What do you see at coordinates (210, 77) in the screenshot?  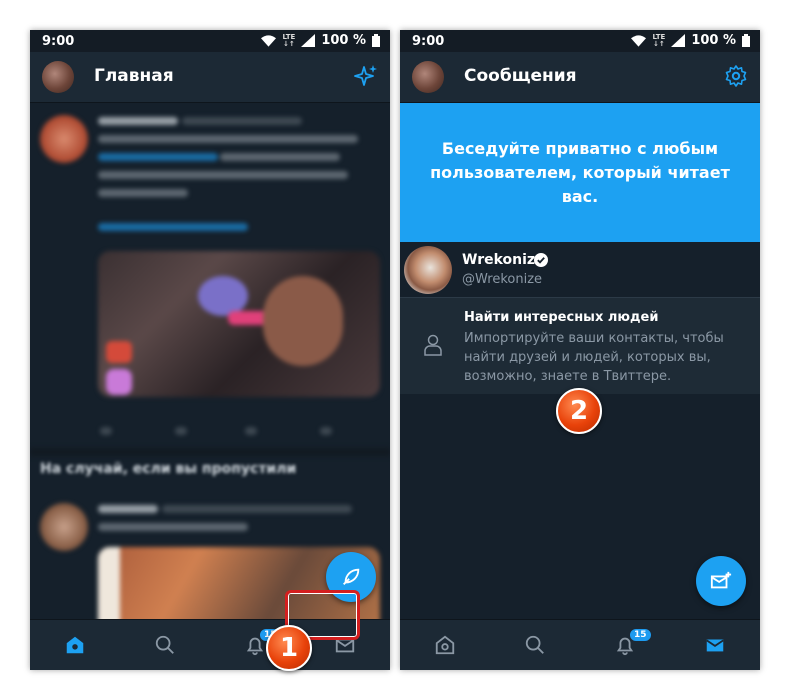 I see `top-app-bar: Главная` at bounding box center [210, 77].